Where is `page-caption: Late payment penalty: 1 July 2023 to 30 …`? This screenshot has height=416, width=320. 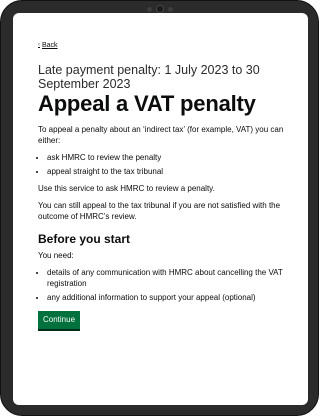 page-caption: Late payment penalty: 1 July 2023 to 30 … is located at coordinates (149, 76).